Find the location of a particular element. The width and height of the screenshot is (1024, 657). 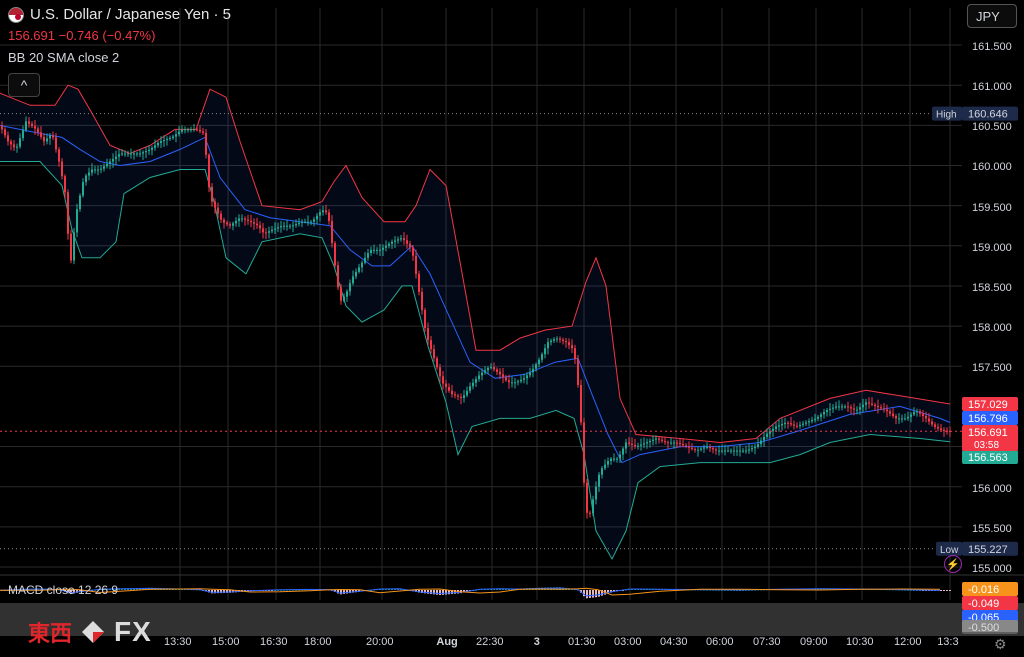

macd-indicator-legend: MACD close 12 26 9 is located at coordinates (63, 590).